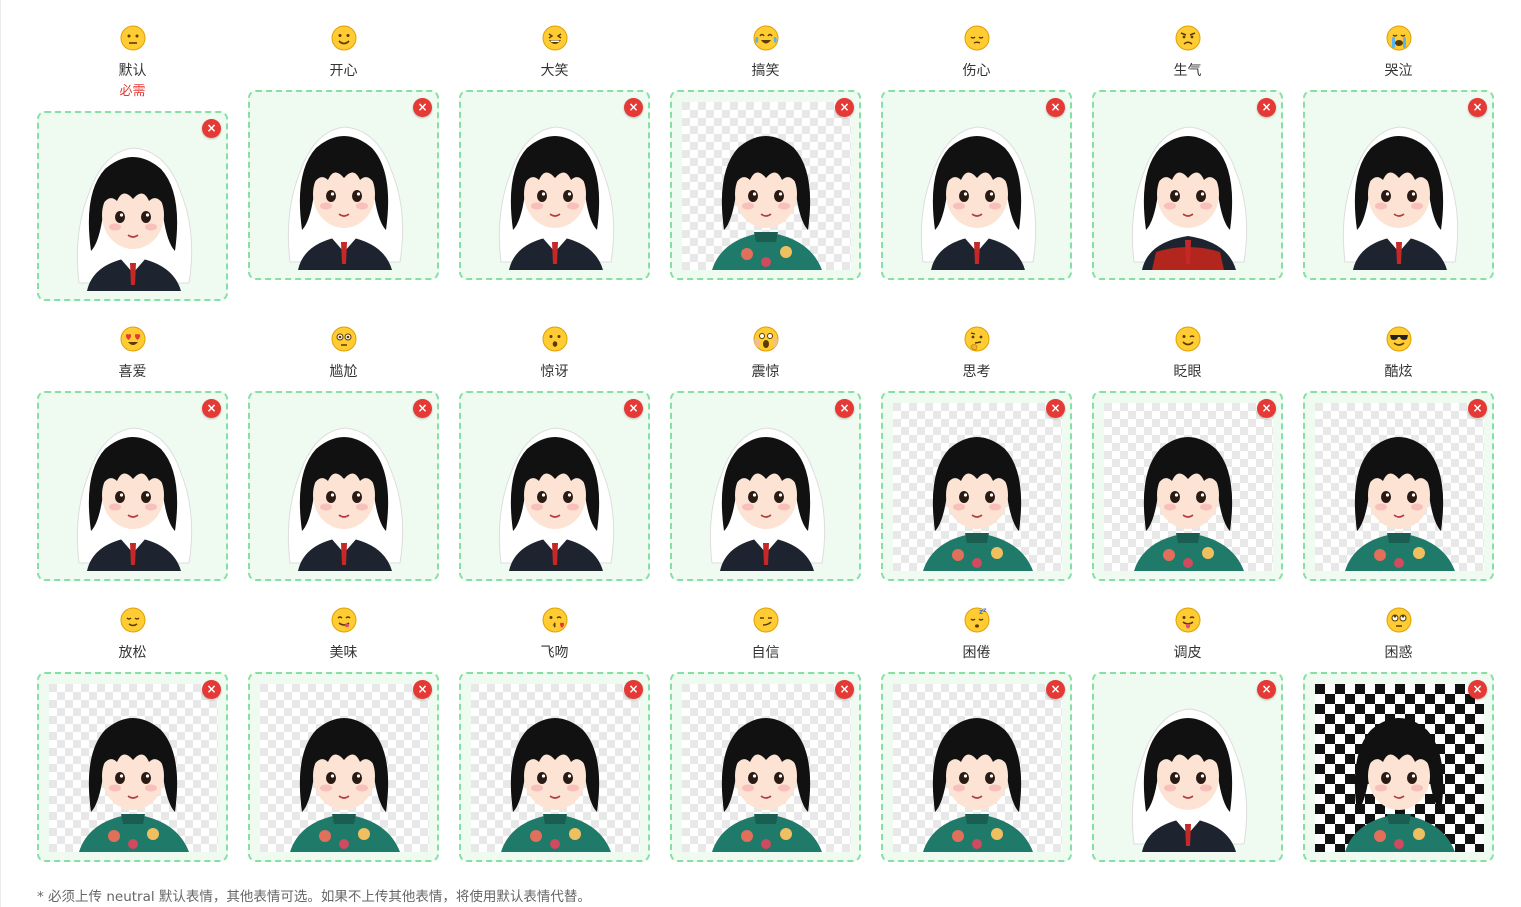  I want to click on expression-label: 美味, so click(343, 653).